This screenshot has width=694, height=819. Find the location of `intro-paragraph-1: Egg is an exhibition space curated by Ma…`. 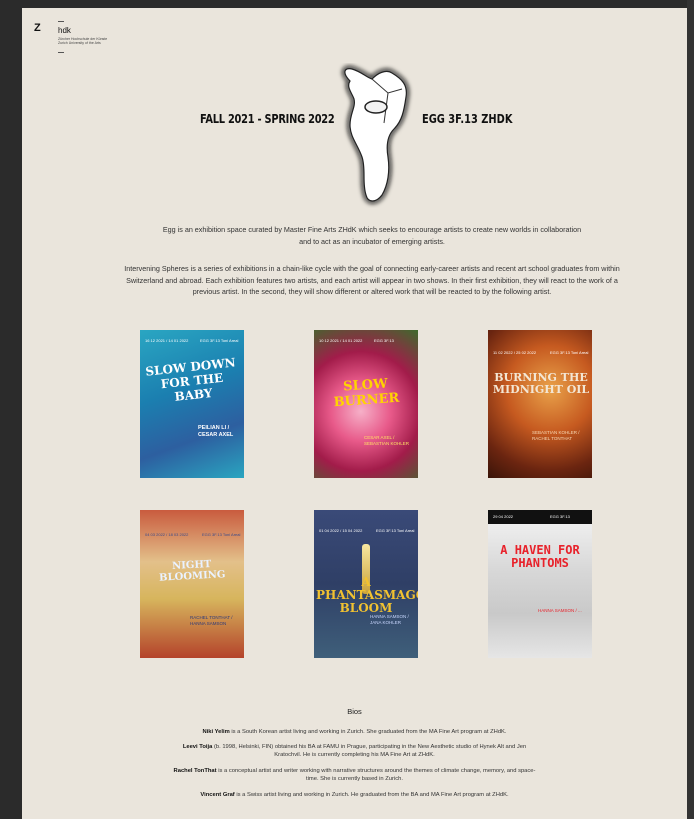

intro-paragraph-1: Egg is an exhibition space curated by Ma… is located at coordinates (372, 235).